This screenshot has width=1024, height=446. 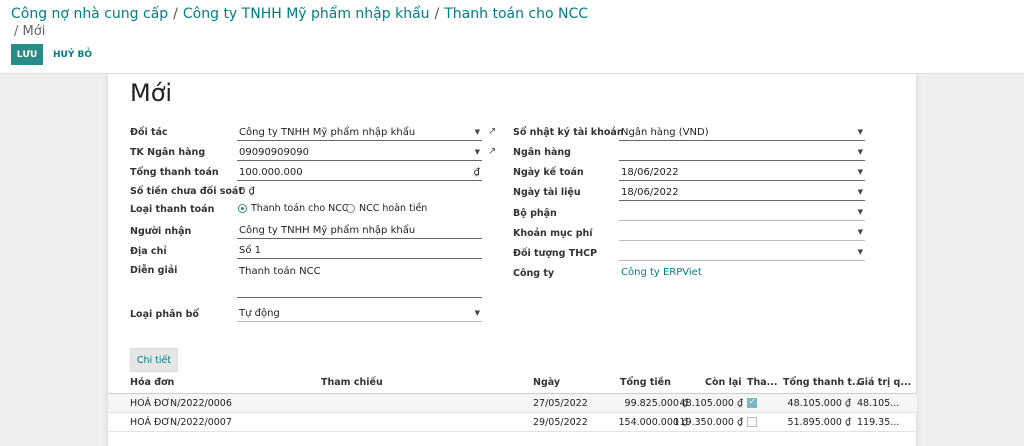 What do you see at coordinates (327, 132) in the screenshot?
I see `partner-value: Công ty TNHH Mỹ phẩm nhập khẩu` at bounding box center [327, 132].